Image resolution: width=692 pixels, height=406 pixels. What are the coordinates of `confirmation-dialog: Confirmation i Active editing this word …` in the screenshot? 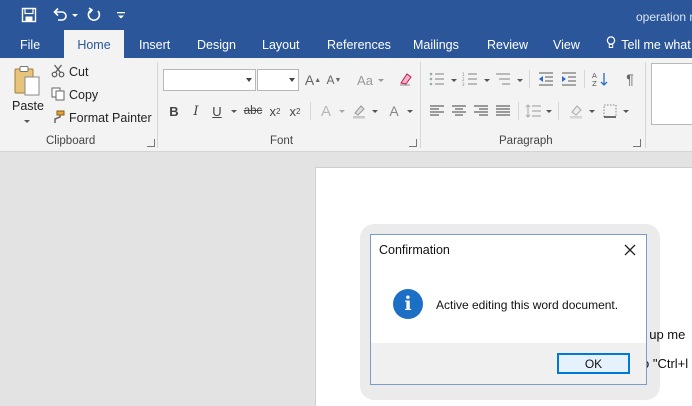 It's located at (508, 309).